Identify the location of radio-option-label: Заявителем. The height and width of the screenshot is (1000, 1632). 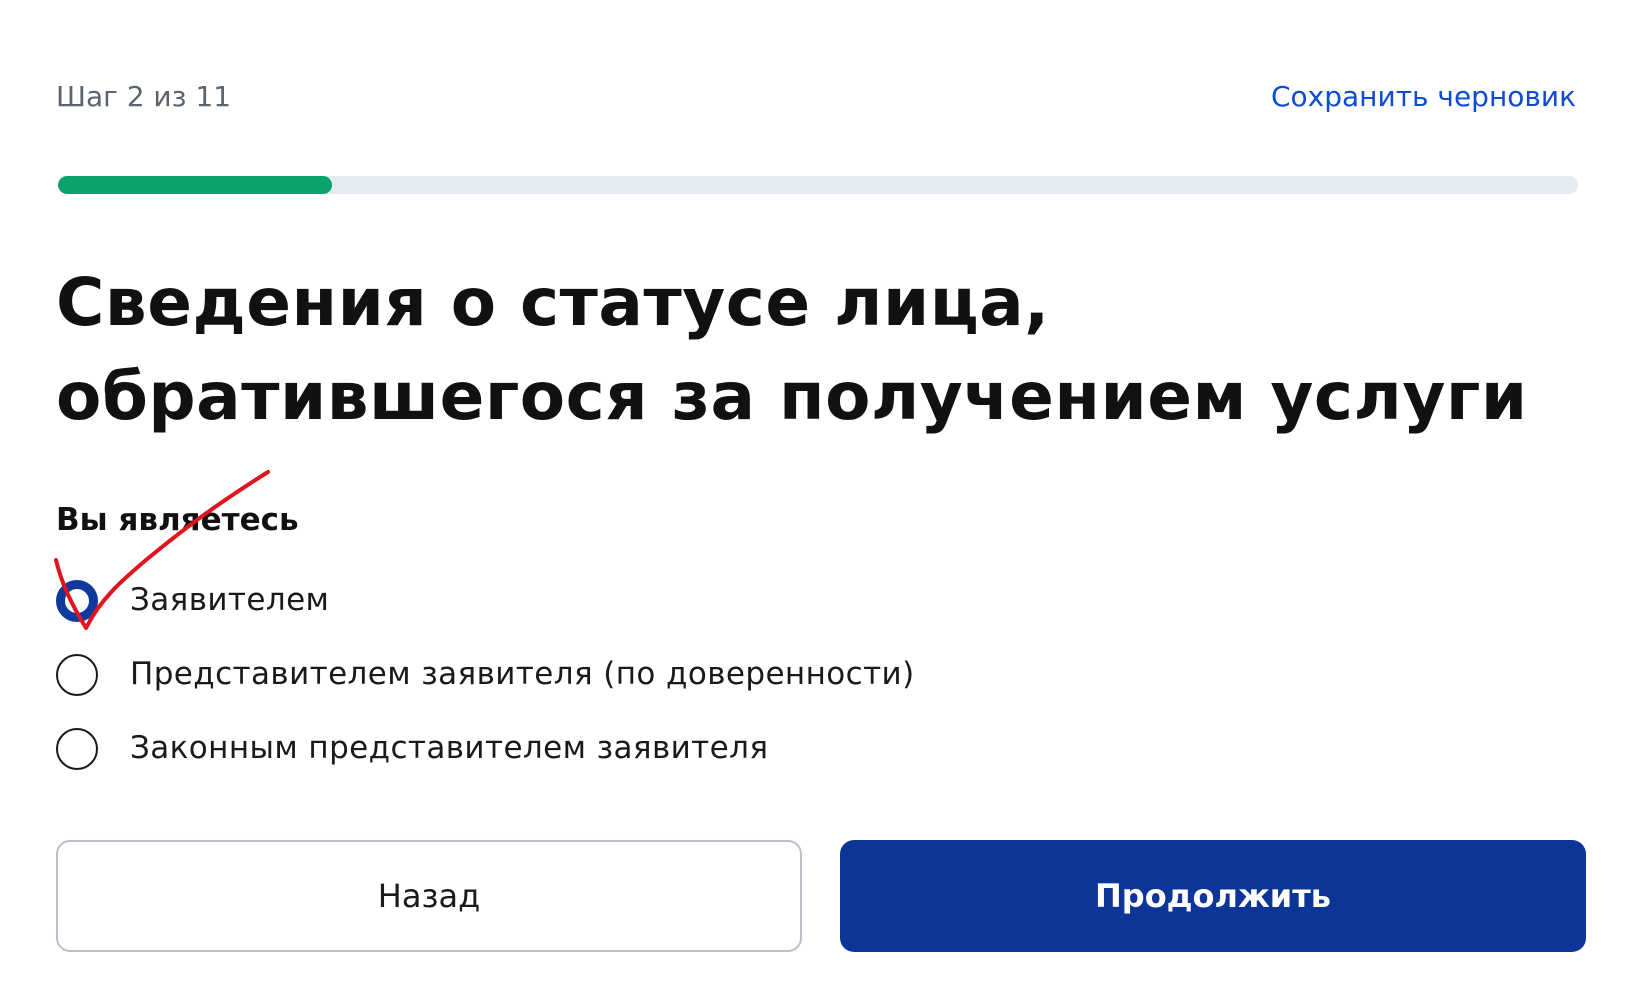
(230, 600).